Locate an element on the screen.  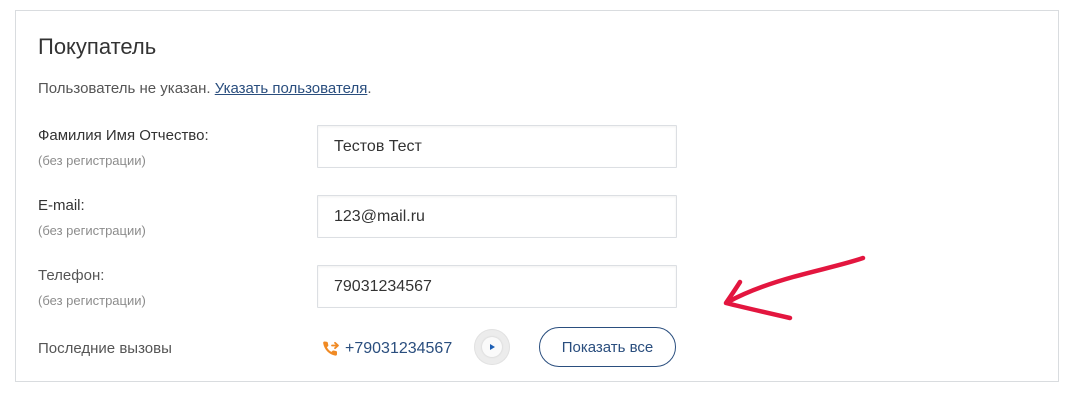
email-hint: (без регистрации) is located at coordinates (92, 230).